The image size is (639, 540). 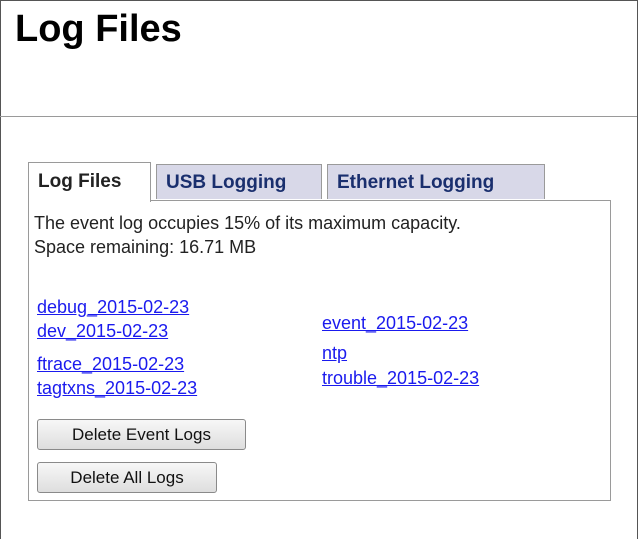 I want to click on log-link-ntp: ntp, so click(x=334, y=353).